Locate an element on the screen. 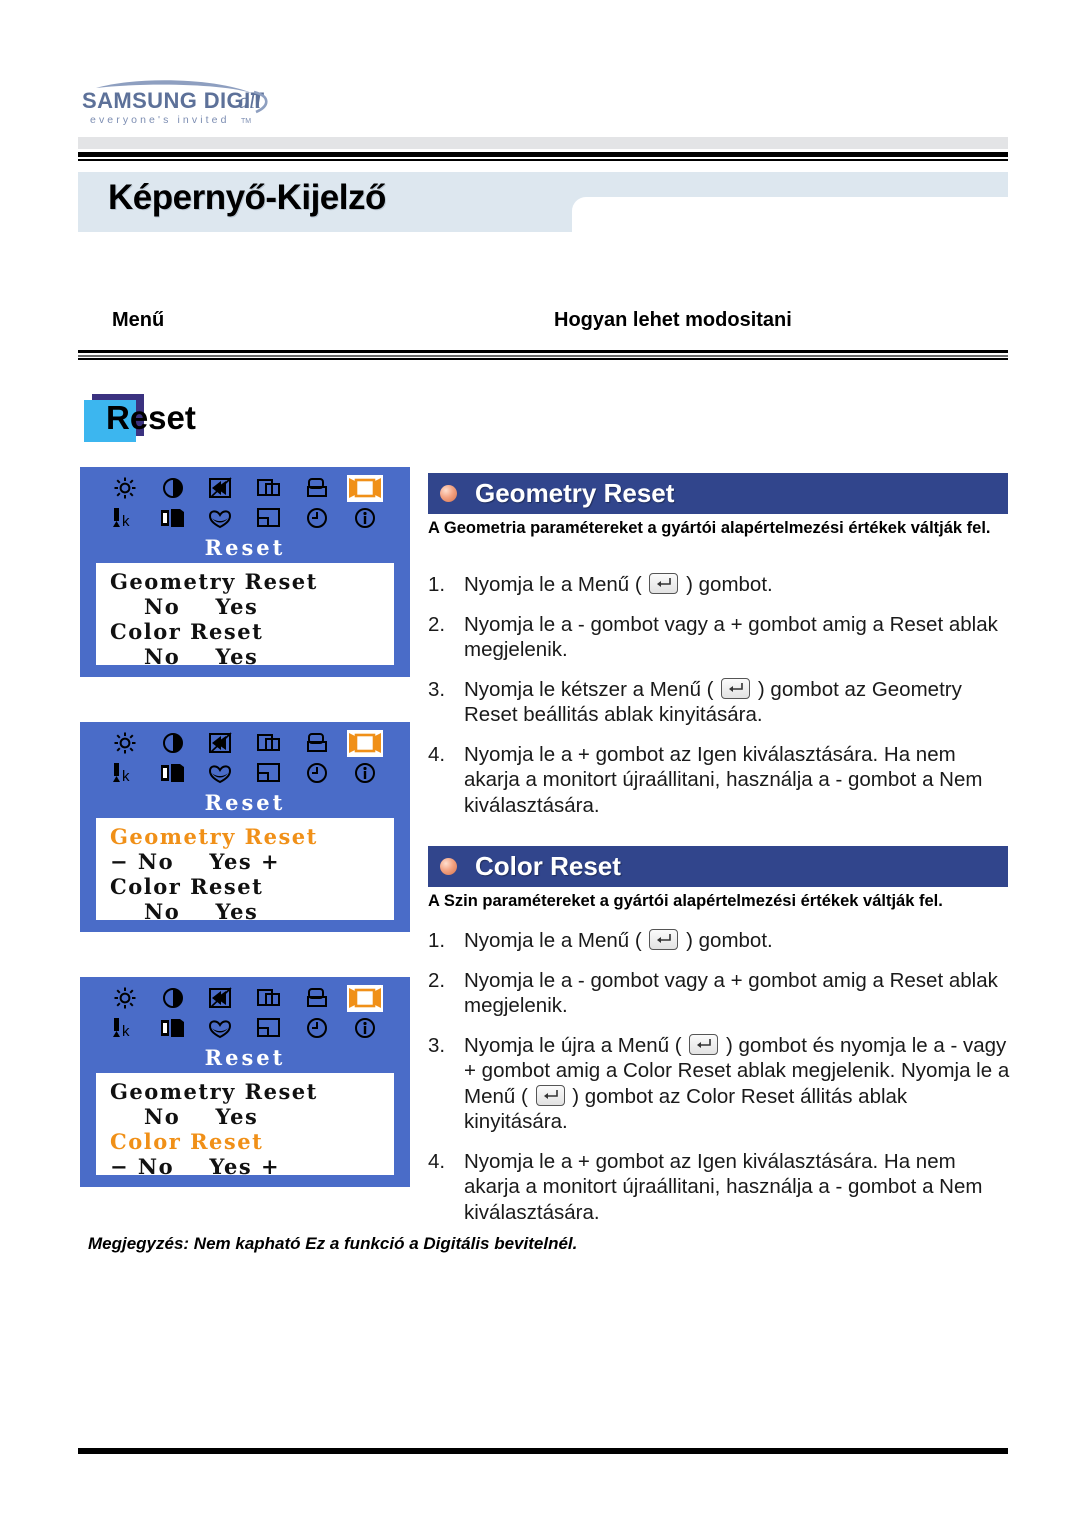 The width and height of the screenshot is (1080, 1528). column-rule-mid is located at coordinates (543, 356).